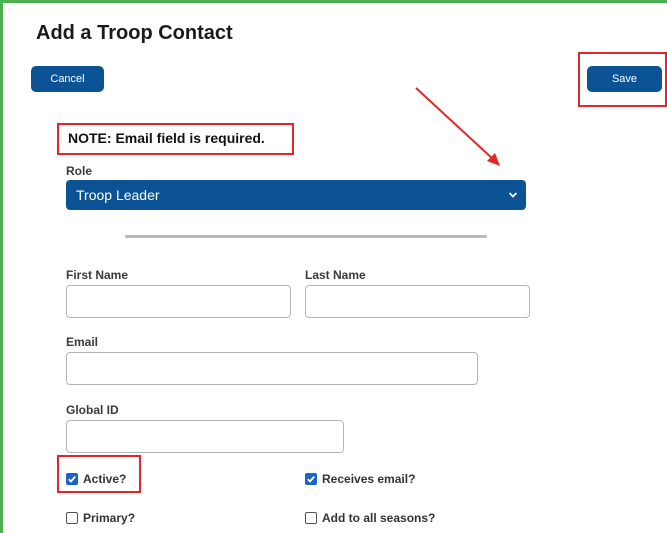 This screenshot has width=667, height=533. What do you see at coordinates (105, 479) in the screenshot?
I see `active-checkbox-label: Active?` at bounding box center [105, 479].